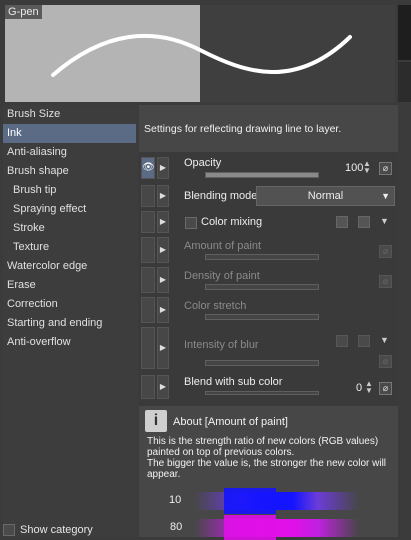 This screenshot has width=411, height=540. I want to click on blending-mode-select: Normal ▼, so click(325, 196).